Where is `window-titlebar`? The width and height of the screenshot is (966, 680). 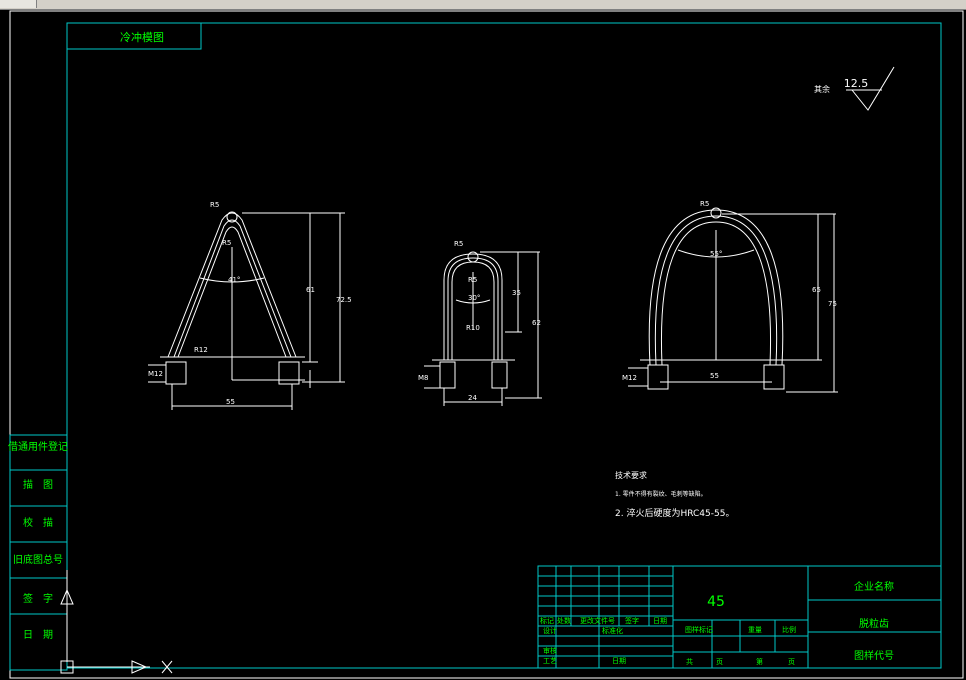
window-titlebar is located at coordinates (483, 5).